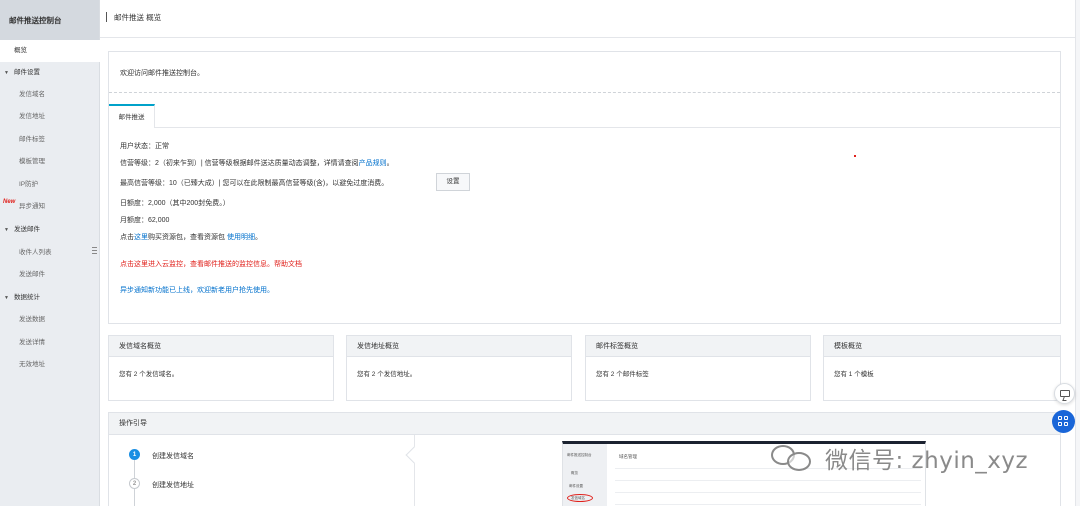  Describe the element at coordinates (221, 368) in the screenshot. I see `domain-overview-card: 发信域名概览 您有 2 个发信域名。` at that location.